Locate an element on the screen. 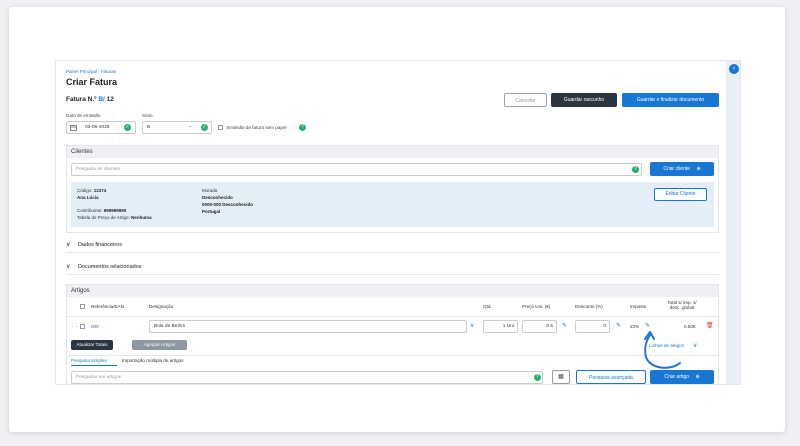  select-all-checkbox is located at coordinates (82, 306).